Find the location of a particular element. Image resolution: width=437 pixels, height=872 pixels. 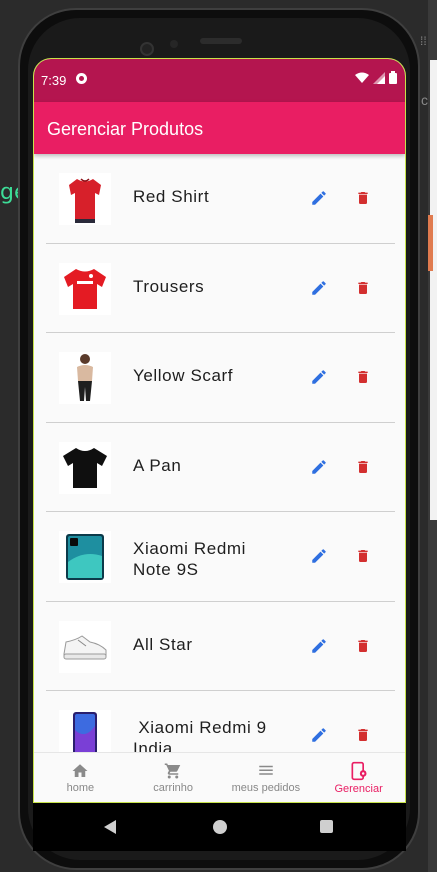

recents-button is located at coordinates (326, 826).